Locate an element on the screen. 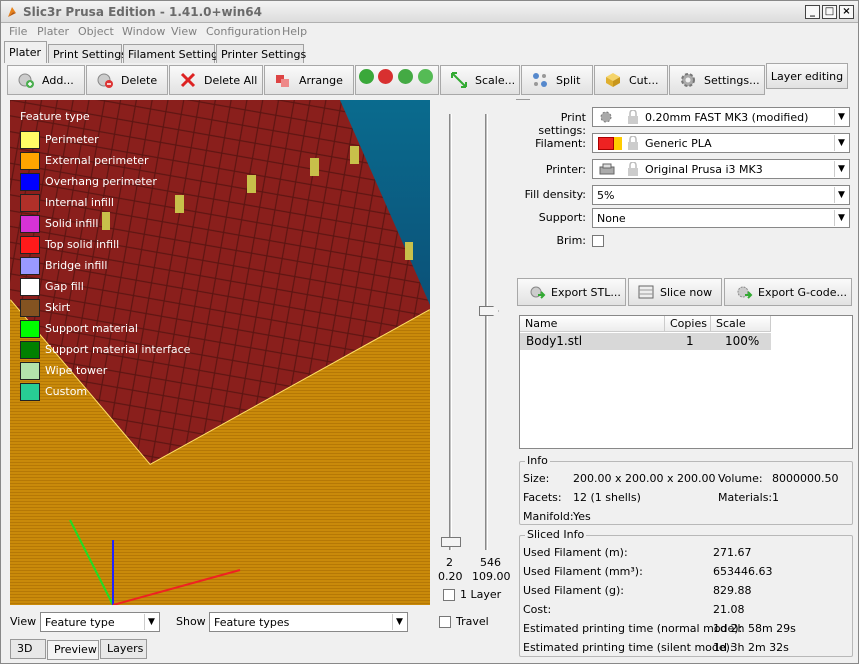  minimize-button: _ is located at coordinates (812, 12).